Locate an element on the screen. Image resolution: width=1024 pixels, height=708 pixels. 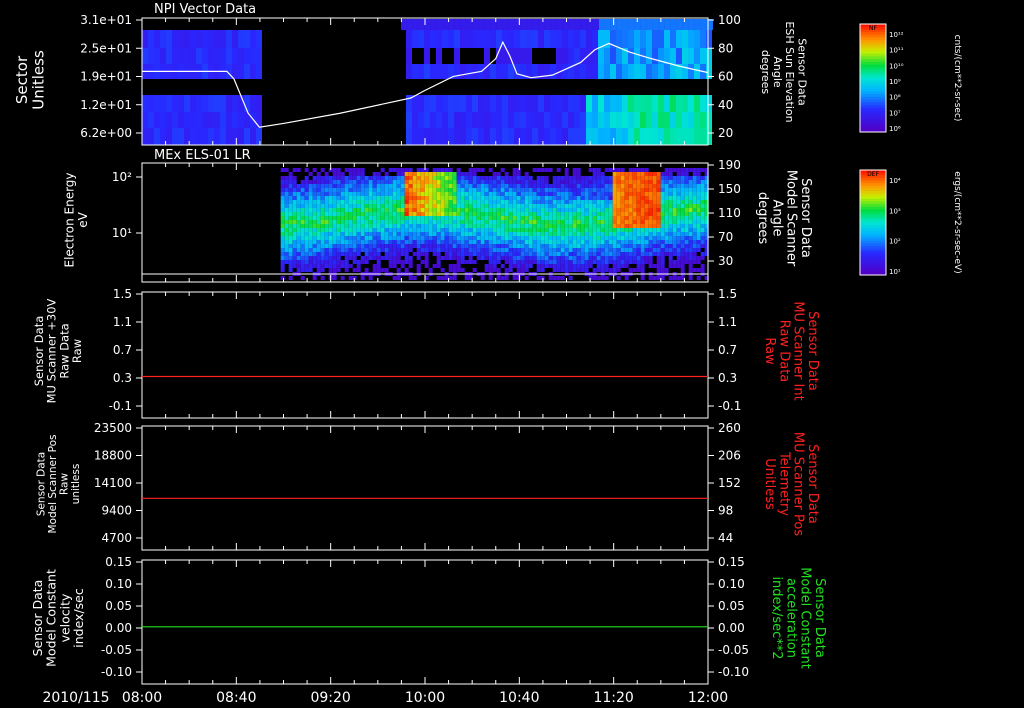
panel4-ylabel-line: Sensor Data is located at coordinates (41, 484).